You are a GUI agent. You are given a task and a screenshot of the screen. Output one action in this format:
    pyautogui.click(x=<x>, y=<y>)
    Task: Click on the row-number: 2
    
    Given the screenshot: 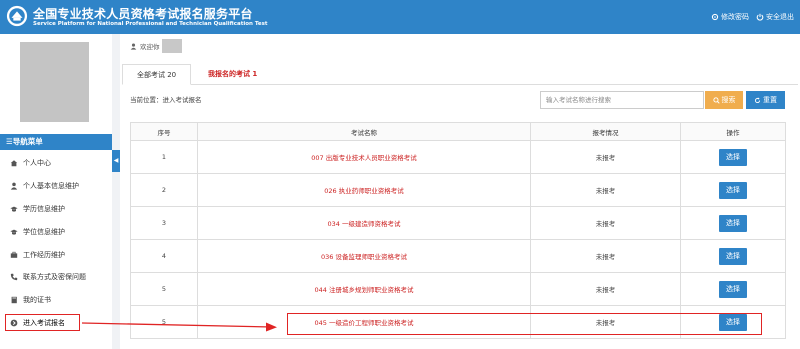 What is the action you would take?
    pyautogui.click(x=164, y=190)
    